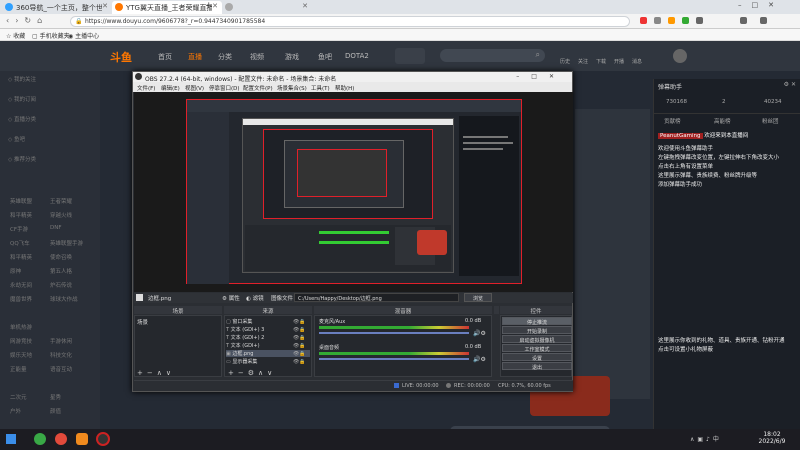 The width and height of the screenshot is (800, 450). I want to click on nav-item-yuba: 鱼吧, so click(325, 57).